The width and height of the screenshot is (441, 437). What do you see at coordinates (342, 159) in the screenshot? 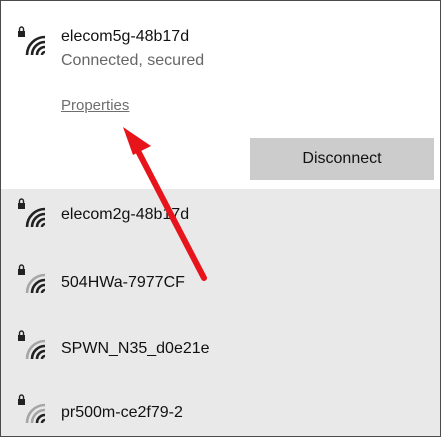
I see `disconnect-button: Disconnect` at bounding box center [342, 159].